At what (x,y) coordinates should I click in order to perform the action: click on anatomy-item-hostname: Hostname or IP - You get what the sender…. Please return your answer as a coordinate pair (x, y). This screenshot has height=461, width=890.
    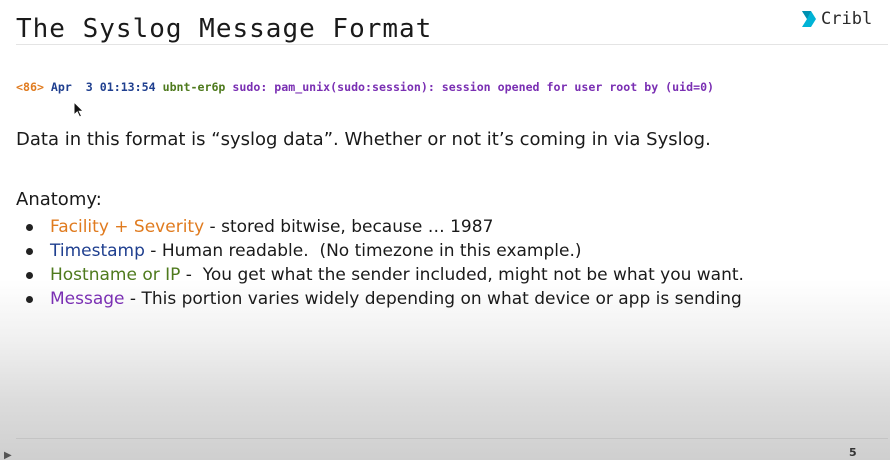
    Looking at the image, I should click on (385, 275).